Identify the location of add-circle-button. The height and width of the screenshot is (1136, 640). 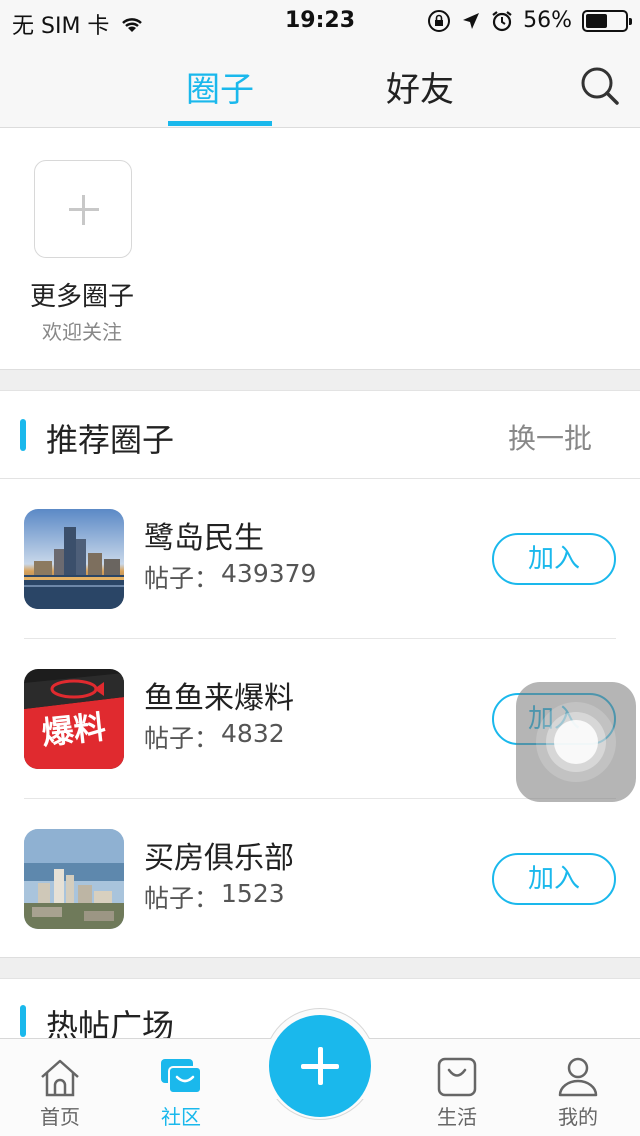
(83, 209).